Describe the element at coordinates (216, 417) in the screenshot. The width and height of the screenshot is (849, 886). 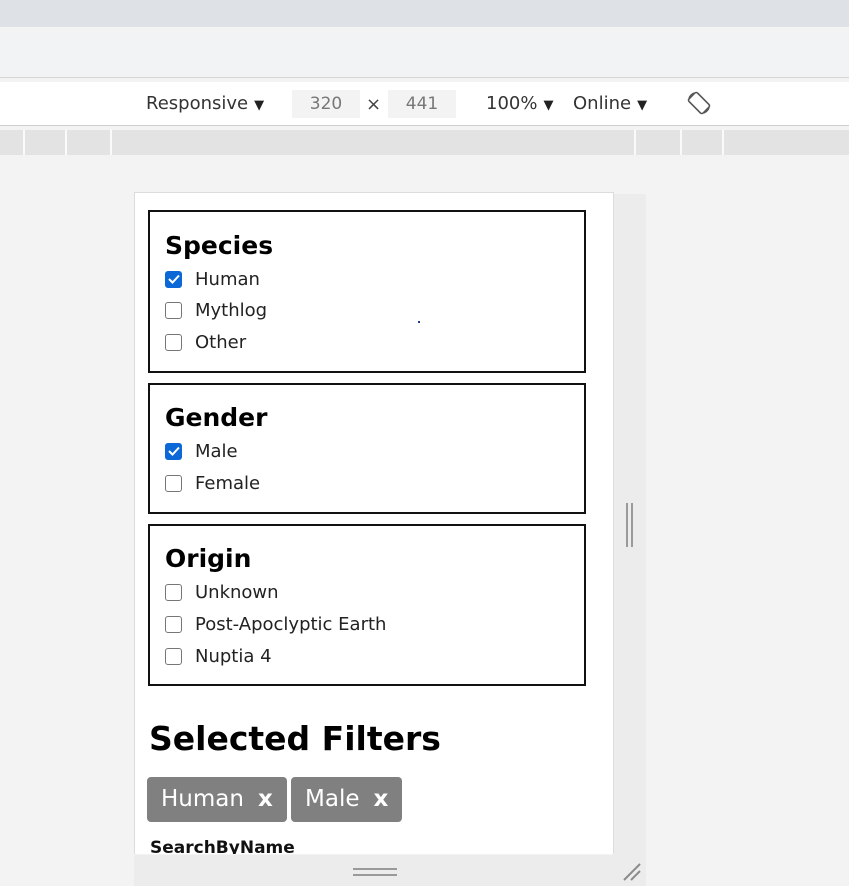
I see `gender-title: Gender` at that location.